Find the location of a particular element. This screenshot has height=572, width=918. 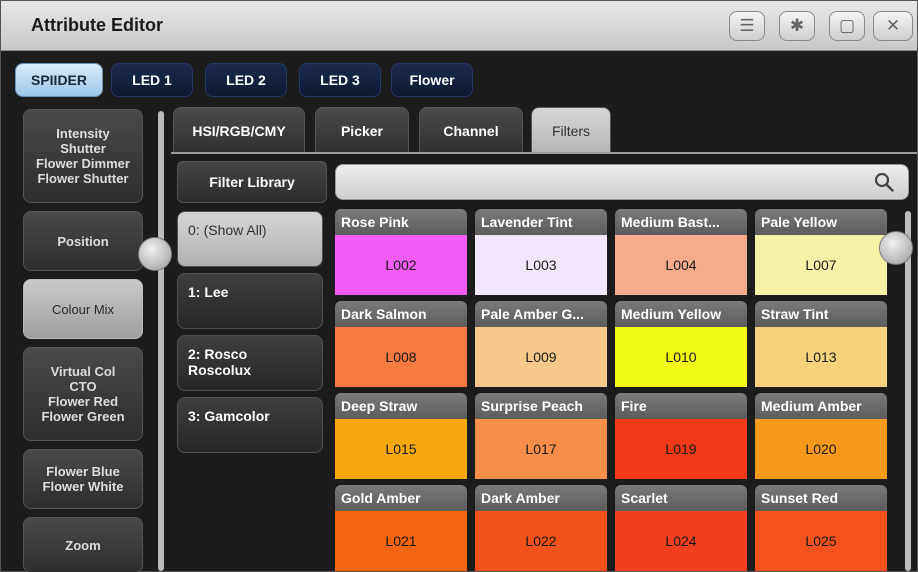

filter-tile: Sunset Red L025 is located at coordinates (821, 528).